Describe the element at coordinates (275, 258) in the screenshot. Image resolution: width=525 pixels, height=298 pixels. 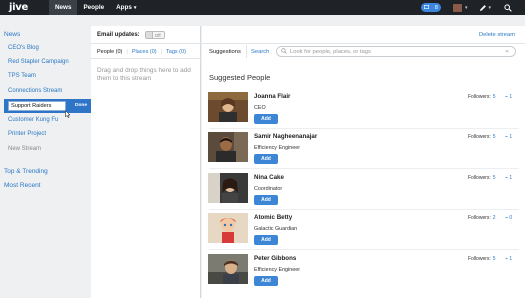
I see `person-name: Peter Gibbons` at that location.